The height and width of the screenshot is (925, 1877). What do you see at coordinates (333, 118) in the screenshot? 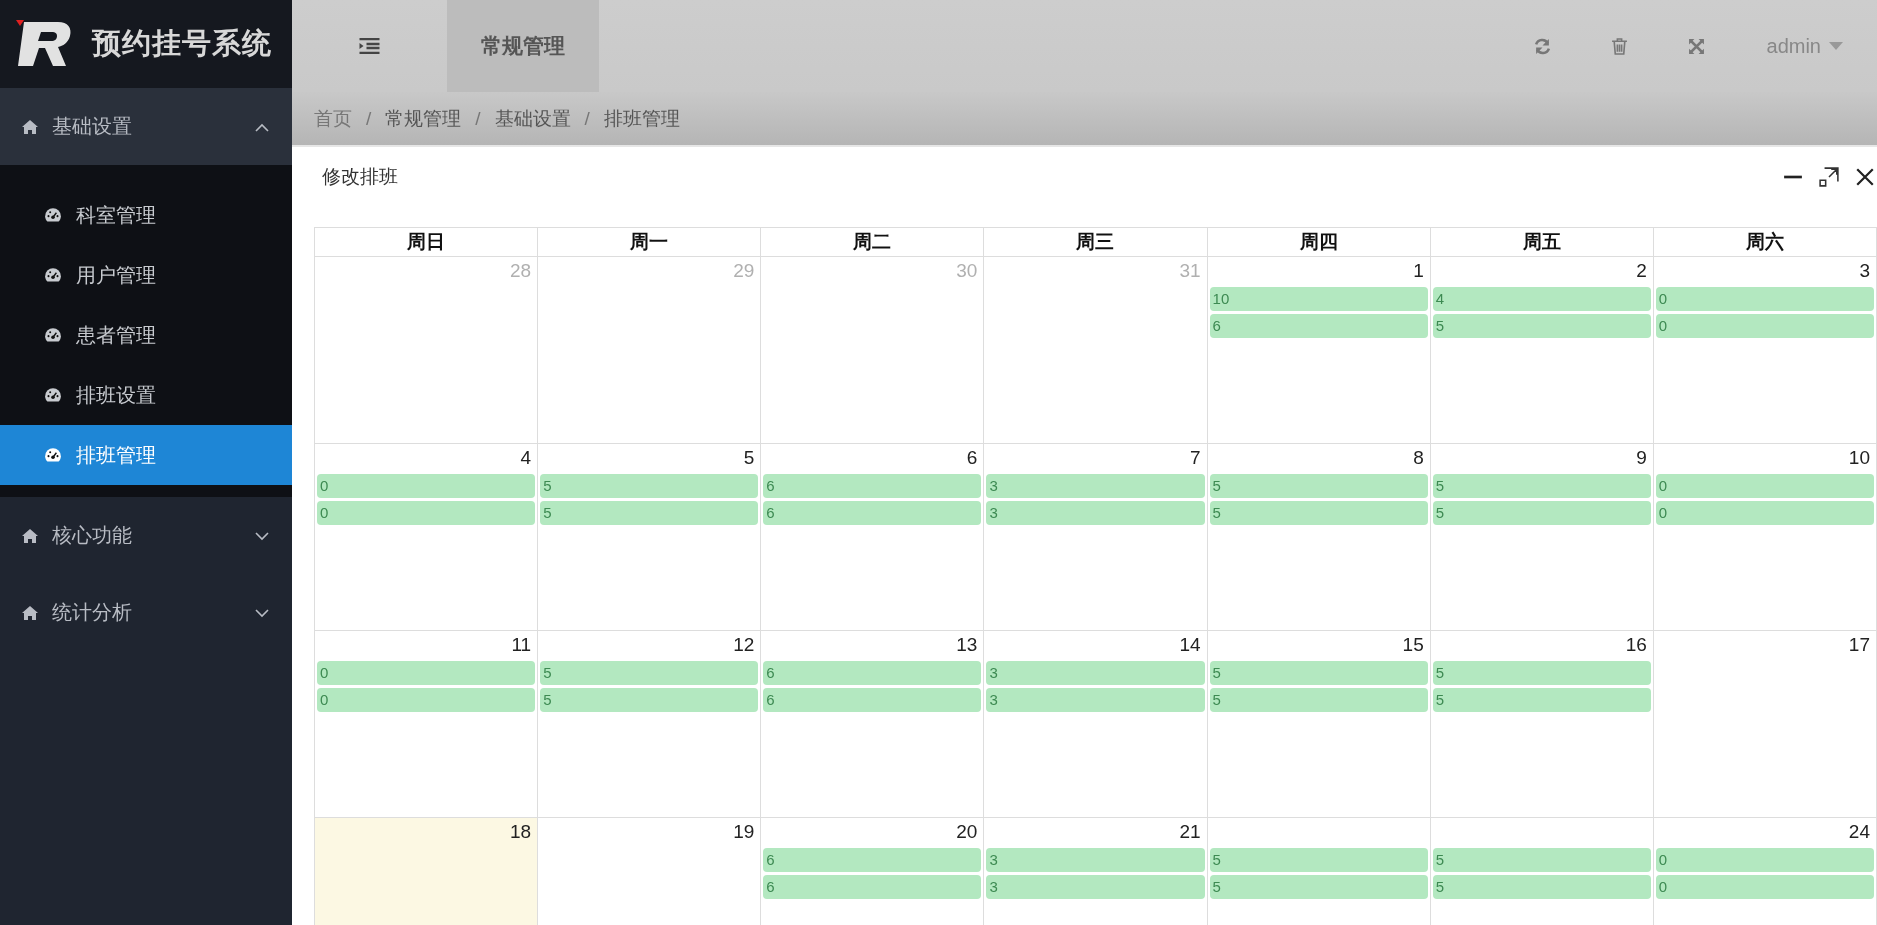
I see `breadcrumb-link: 首页` at bounding box center [333, 118].